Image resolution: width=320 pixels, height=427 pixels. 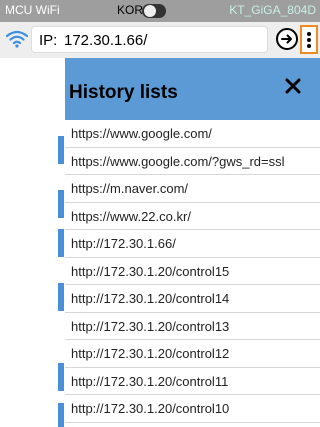 I want to click on status-bar: MCU WiFi KOR KT_GiGA_804D, so click(x=160, y=11).